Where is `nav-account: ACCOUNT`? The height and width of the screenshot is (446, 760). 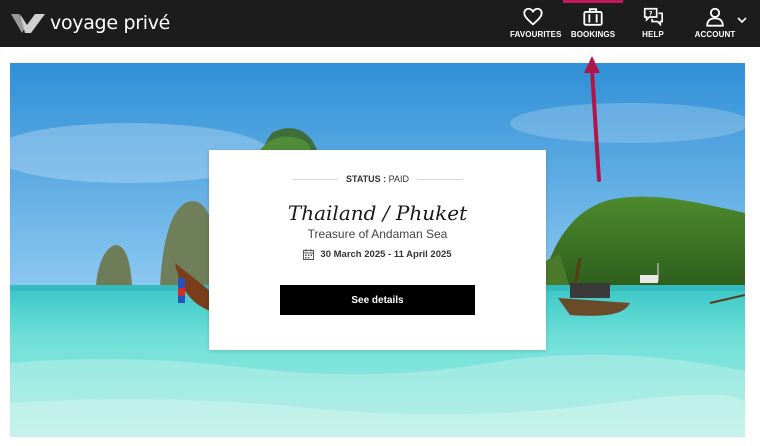 nav-account: ACCOUNT is located at coordinates (715, 23).